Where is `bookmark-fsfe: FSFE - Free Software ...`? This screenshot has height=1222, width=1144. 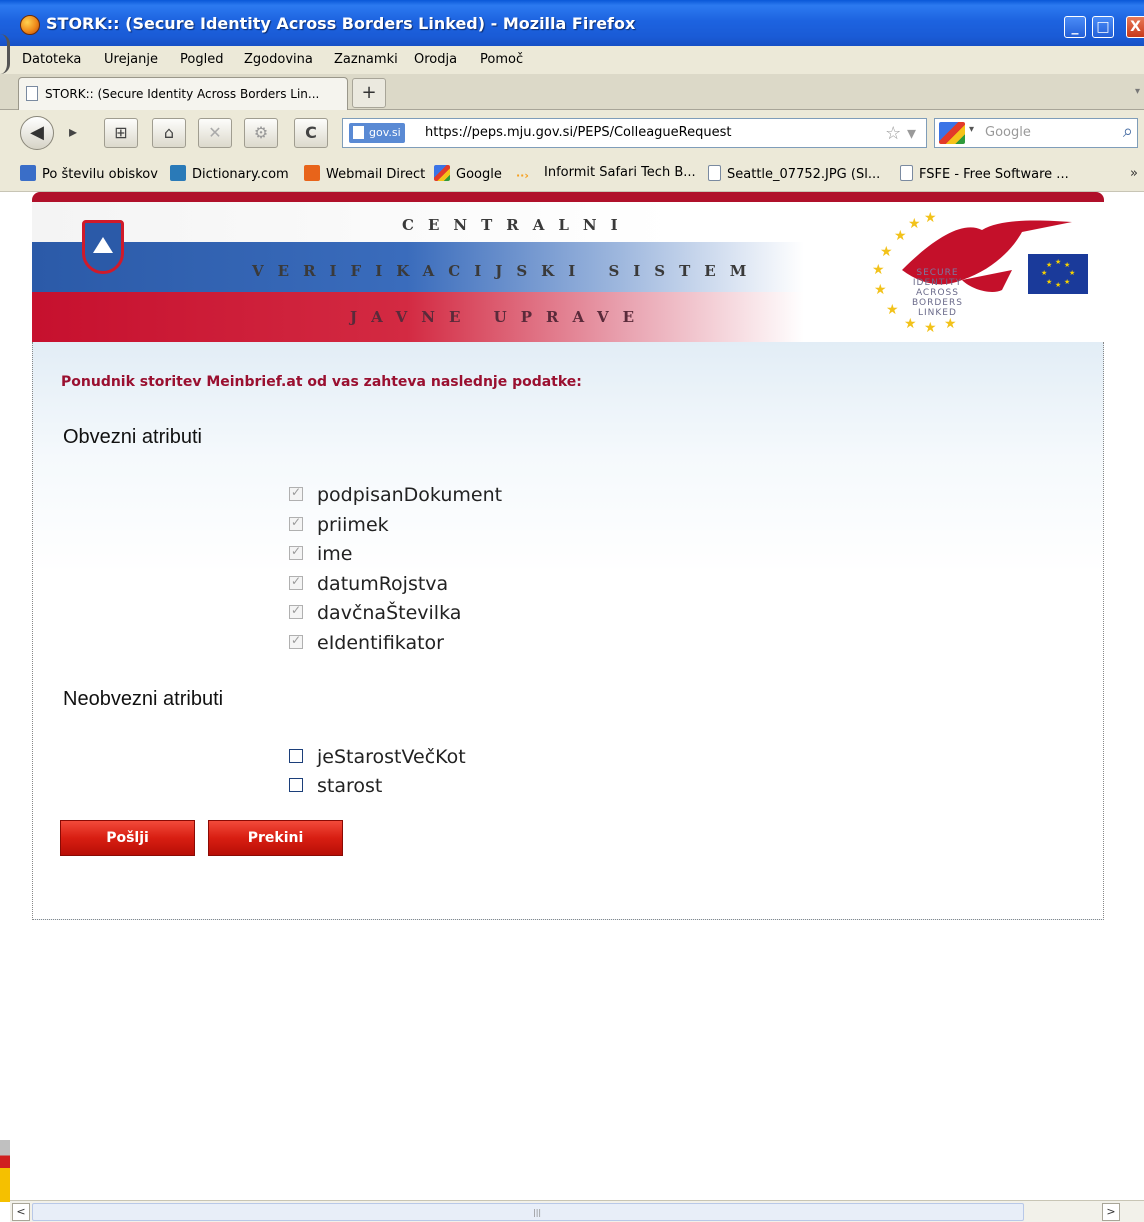 bookmark-fsfe: FSFE - Free Software ... is located at coordinates (984, 173).